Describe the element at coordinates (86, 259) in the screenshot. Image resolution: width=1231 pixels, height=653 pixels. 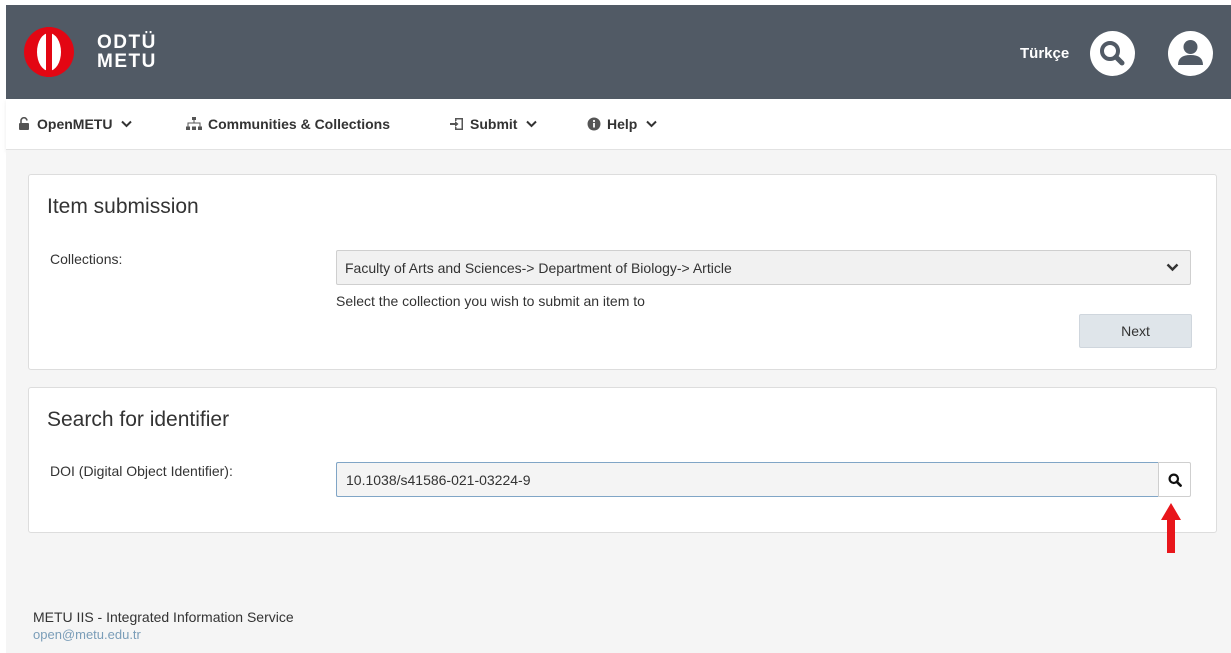
I see `collections-label: Collections:` at that location.